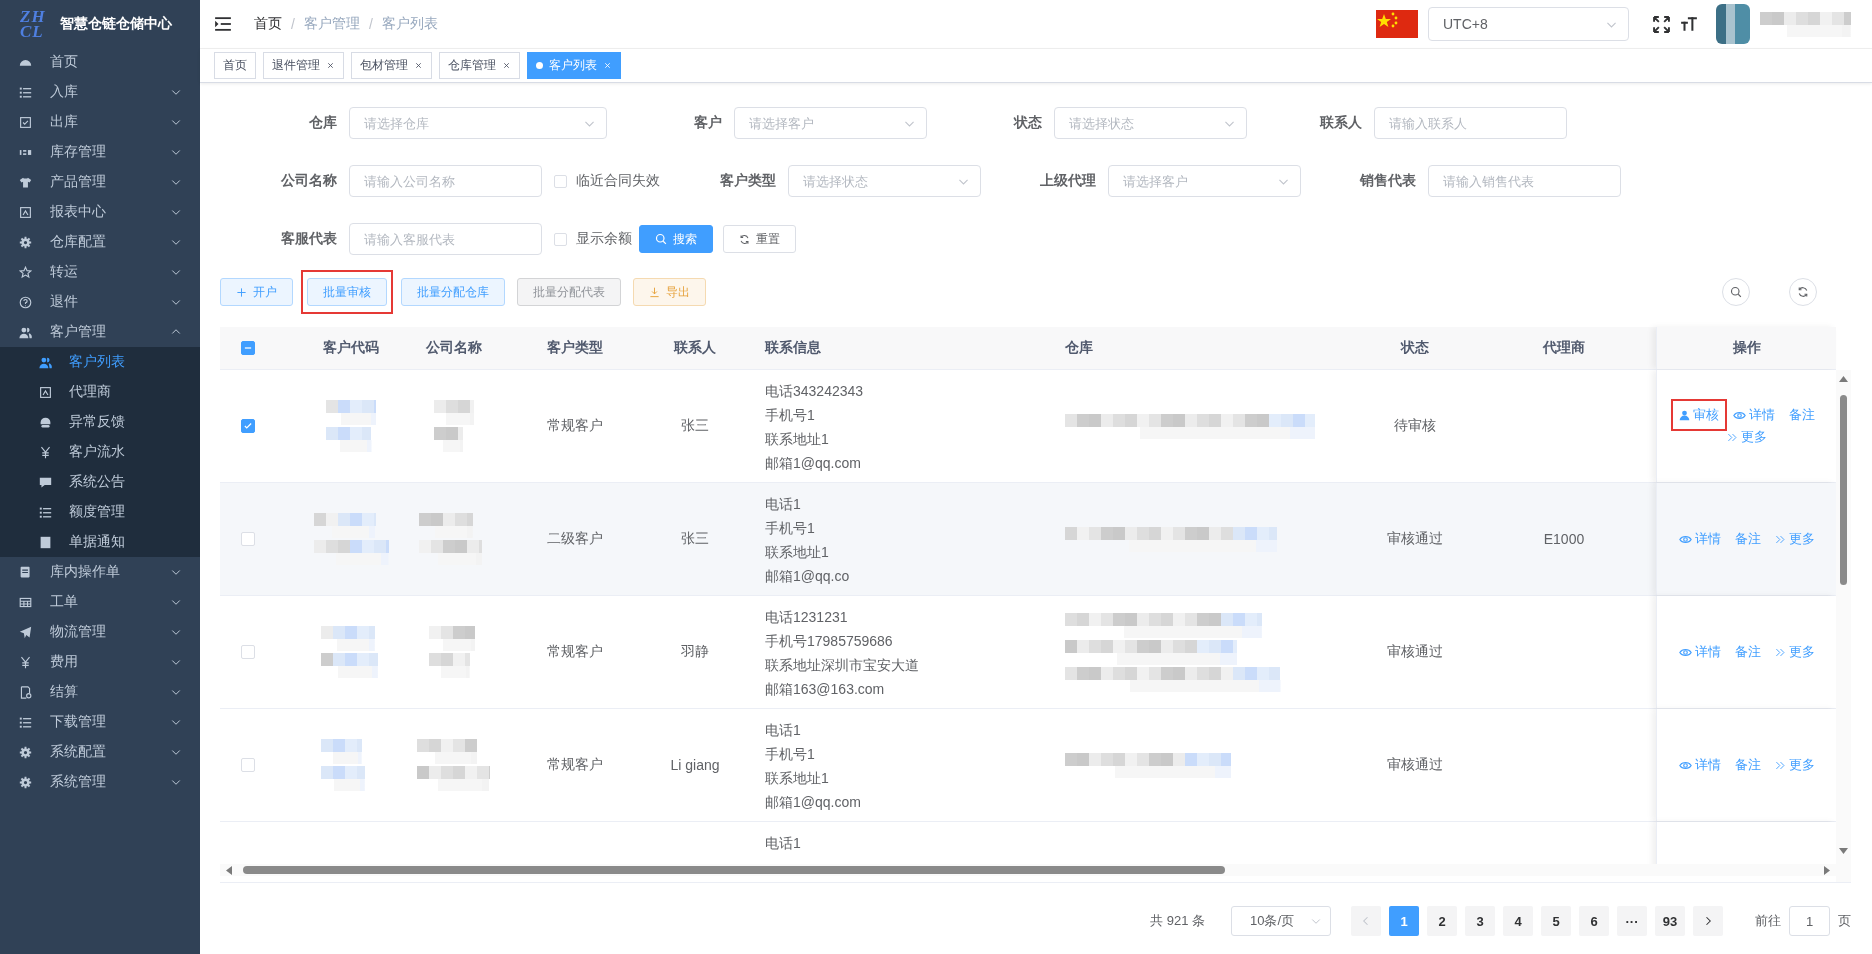 The height and width of the screenshot is (954, 1872). What do you see at coordinates (229, 870) in the screenshot?
I see `arrow-left-icon` at bounding box center [229, 870].